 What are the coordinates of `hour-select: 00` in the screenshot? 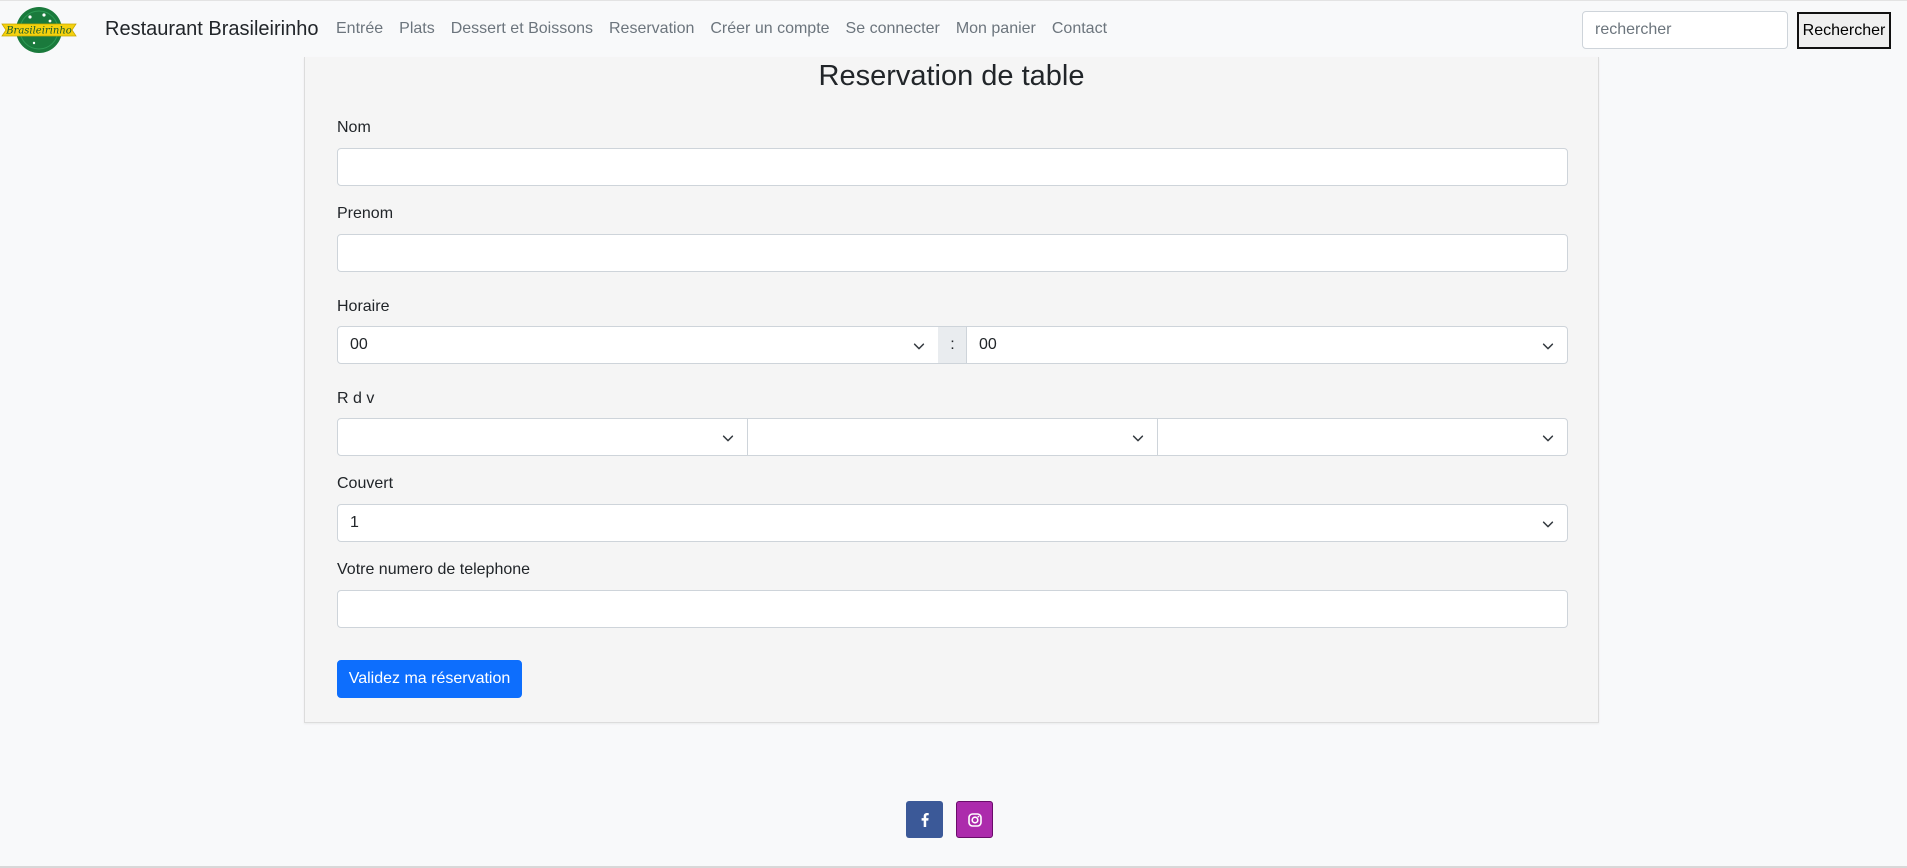 It's located at (638, 345).